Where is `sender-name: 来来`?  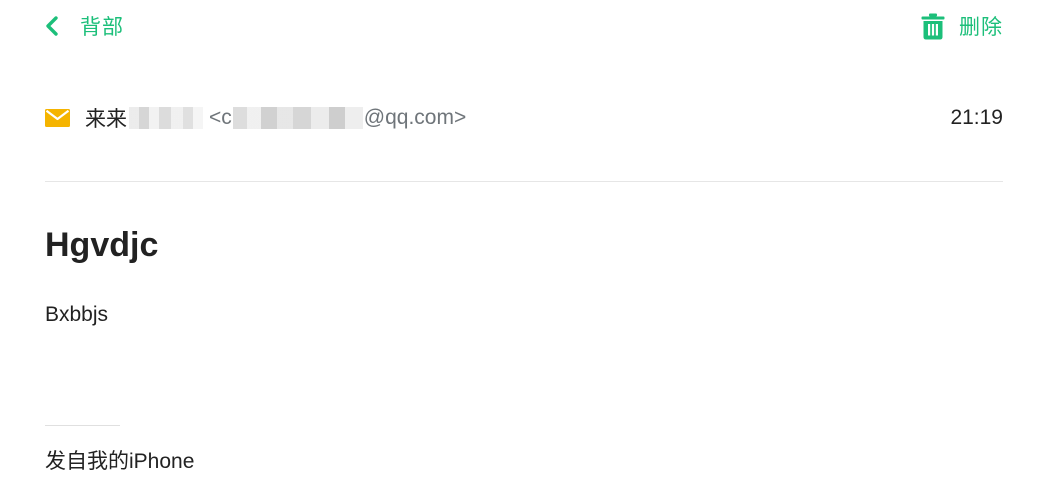
sender-name: 来来 is located at coordinates (106, 119).